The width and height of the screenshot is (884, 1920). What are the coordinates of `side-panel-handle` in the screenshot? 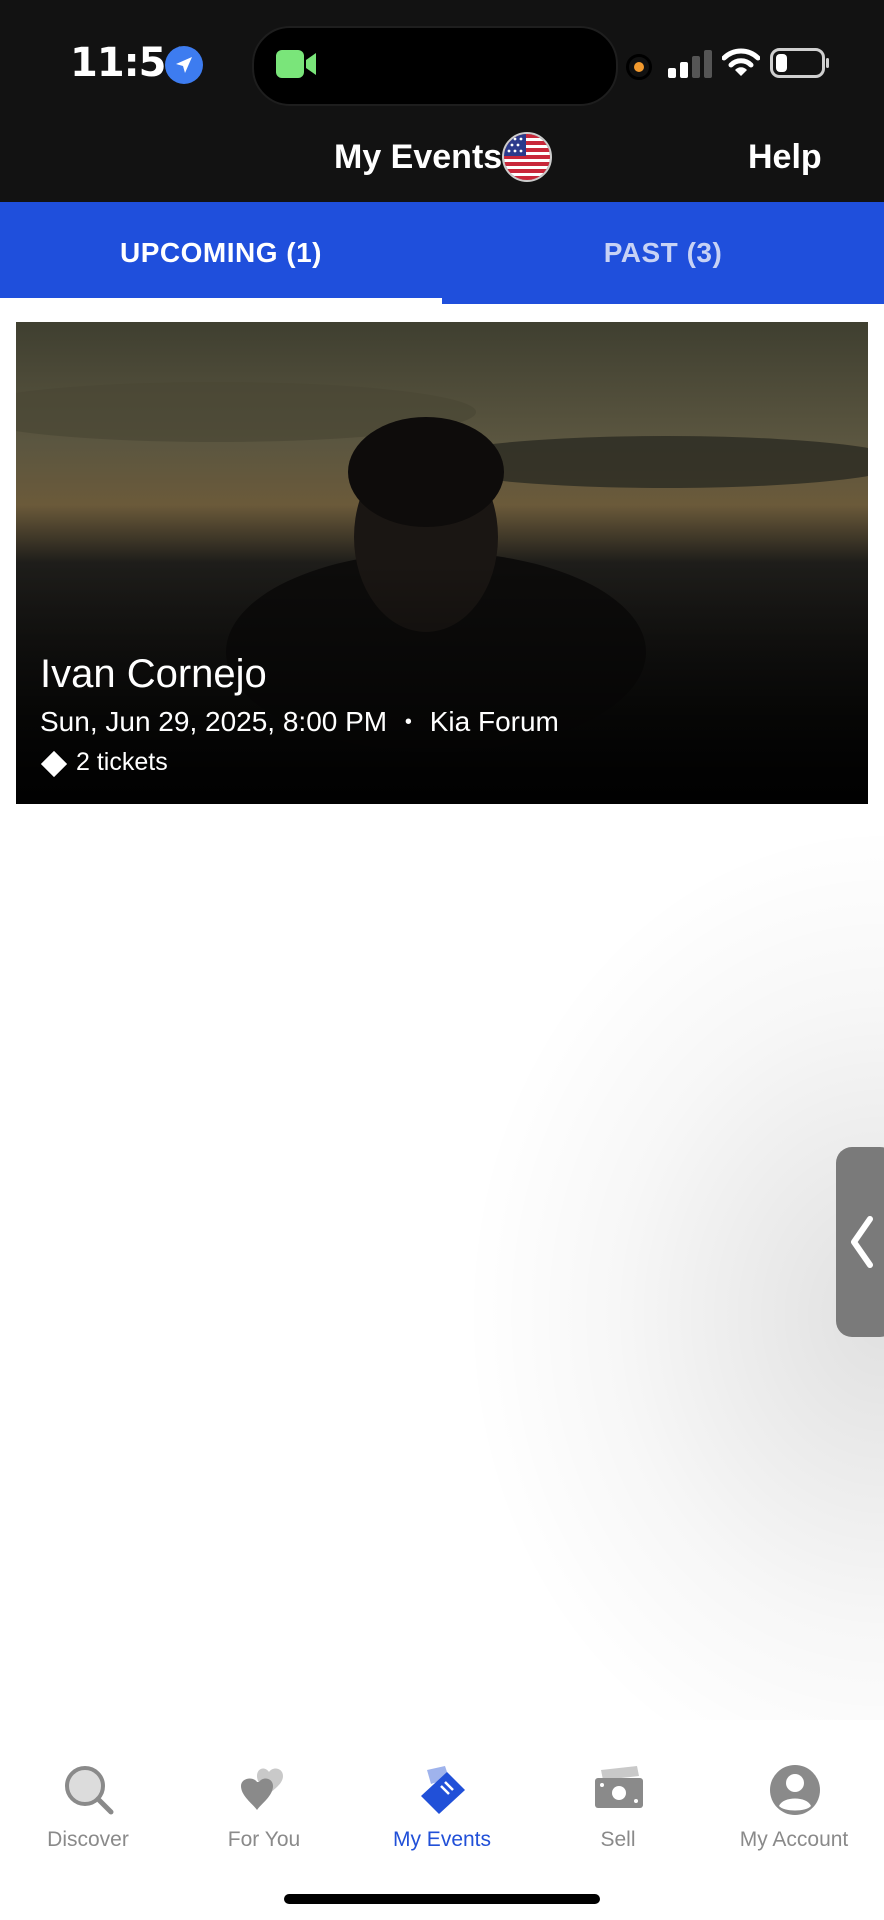 It's located at (860, 1242).